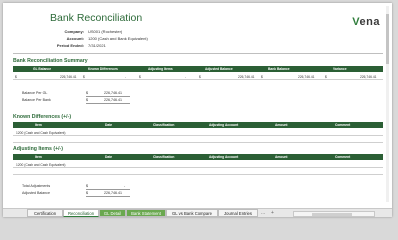 This screenshot has height=240, width=398. Describe the element at coordinates (108, 96) in the screenshot. I see `balance-gl-underline` at that location.